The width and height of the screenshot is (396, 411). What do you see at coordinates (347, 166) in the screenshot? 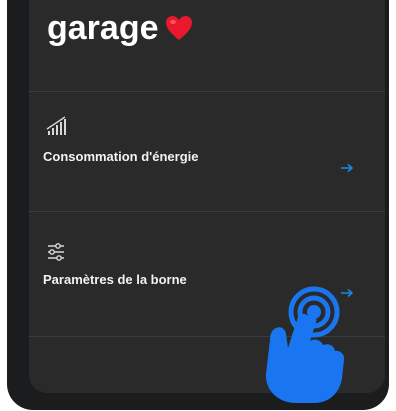
I see `arrow-right-icon` at bounding box center [347, 166].